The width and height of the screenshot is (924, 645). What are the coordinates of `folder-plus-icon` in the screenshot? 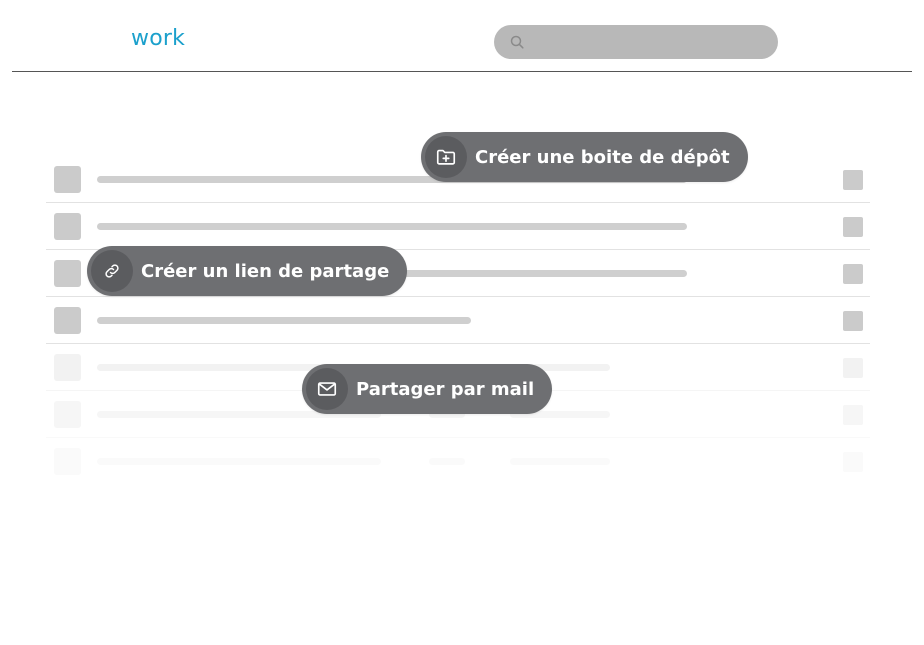 It's located at (446, 157).